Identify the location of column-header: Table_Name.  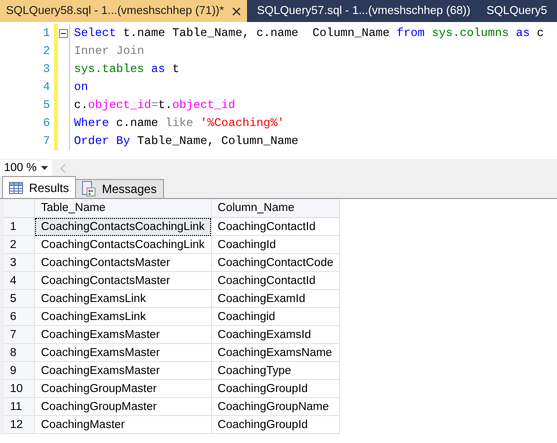
(123, 208).